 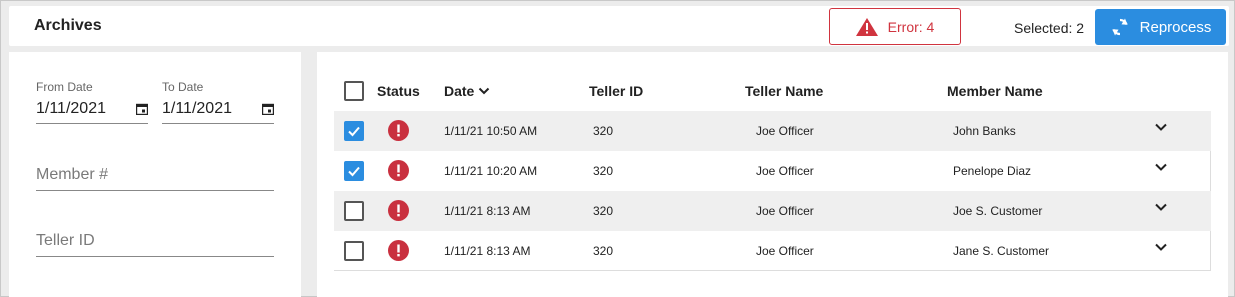 I want to click on column-header-teller-id: Teller ID, so click(x=616, y=91).